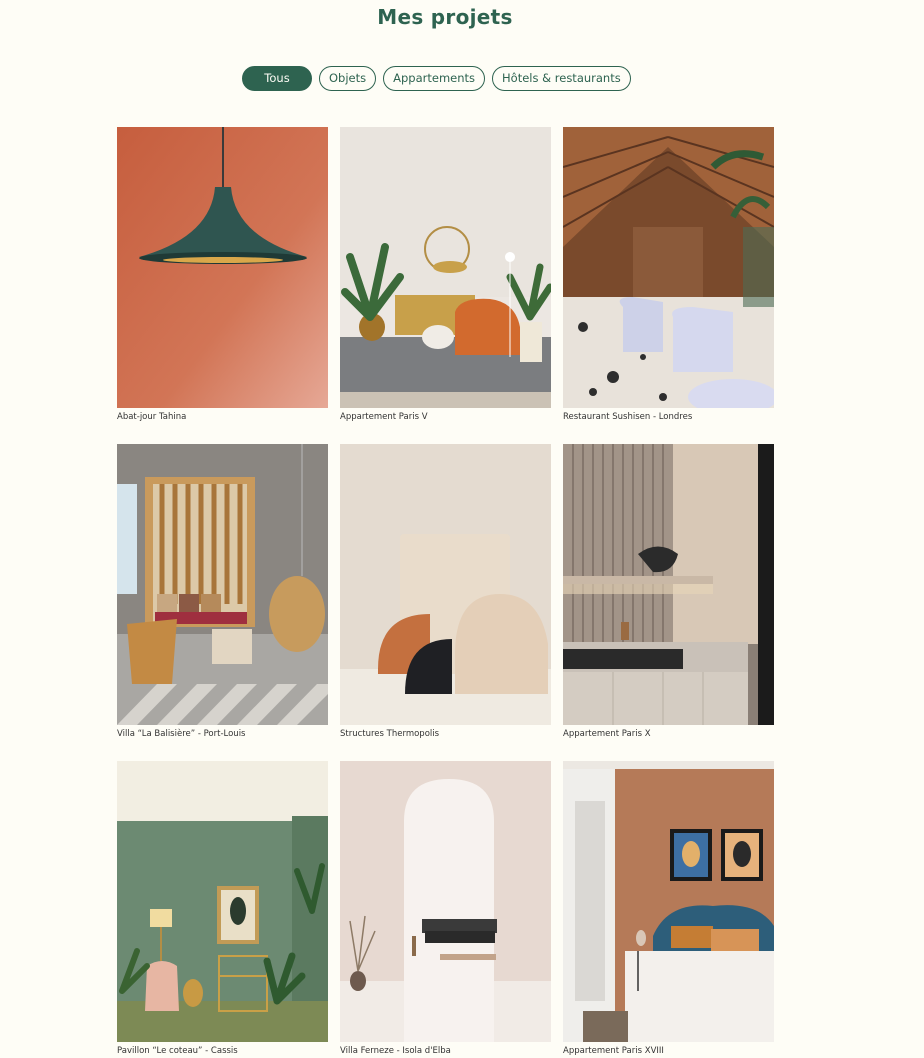 The width and height of the screenshot is (924, 1058). I want to click on project-card: Villa “La Balisière” - Port-Louis, so click(222, 592).